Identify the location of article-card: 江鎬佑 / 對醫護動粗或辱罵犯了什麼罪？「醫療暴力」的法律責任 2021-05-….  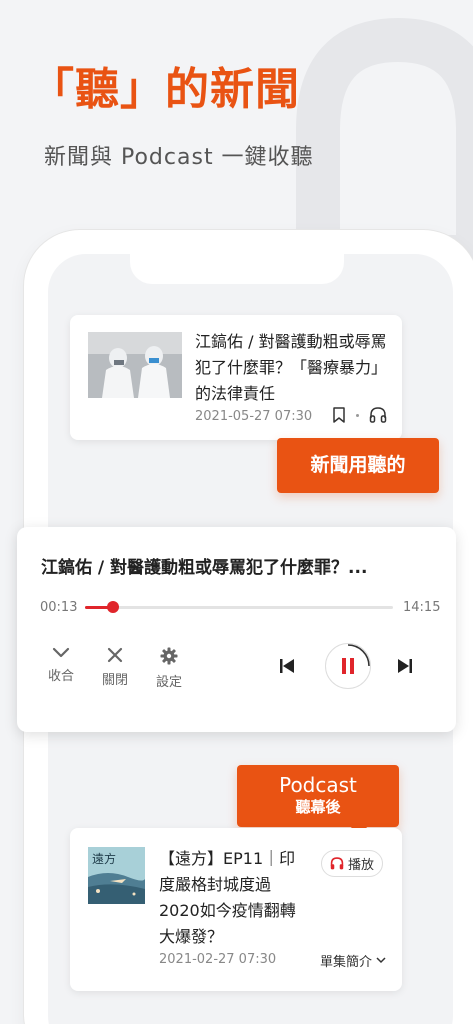
(236, 377).